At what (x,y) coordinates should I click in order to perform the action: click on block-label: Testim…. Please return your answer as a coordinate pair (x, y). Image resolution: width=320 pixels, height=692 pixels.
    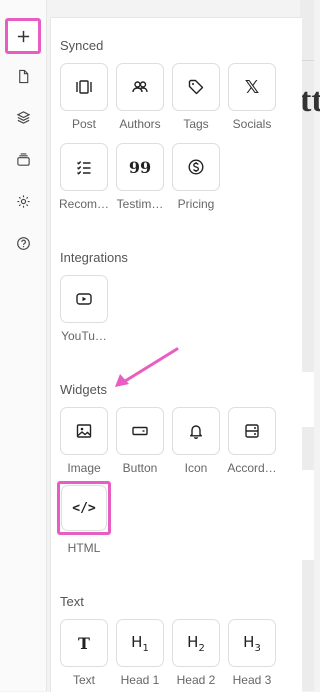
    Looking at the image, I should click on (140, 204).